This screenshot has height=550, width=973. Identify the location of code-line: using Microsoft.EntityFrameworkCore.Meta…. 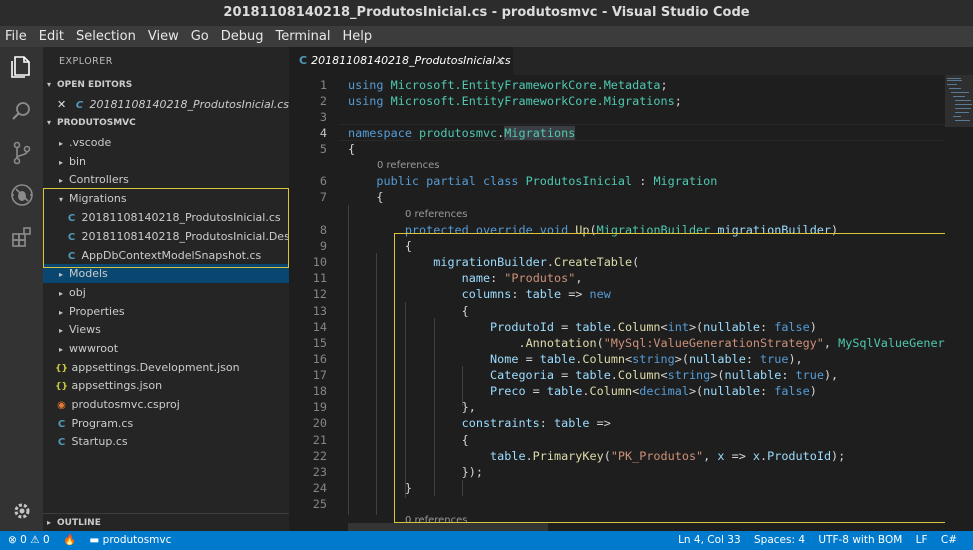
(508, 85).